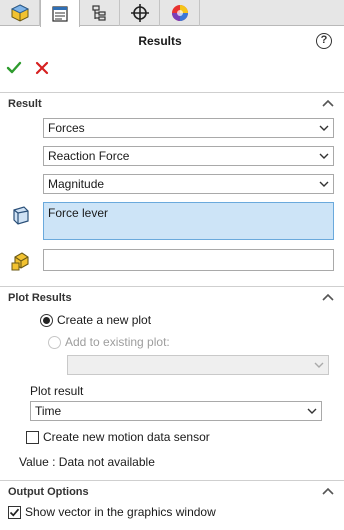  Describe the element at coordinates (188, 260) in the screenshot. I see `reference-component-input` at that location.